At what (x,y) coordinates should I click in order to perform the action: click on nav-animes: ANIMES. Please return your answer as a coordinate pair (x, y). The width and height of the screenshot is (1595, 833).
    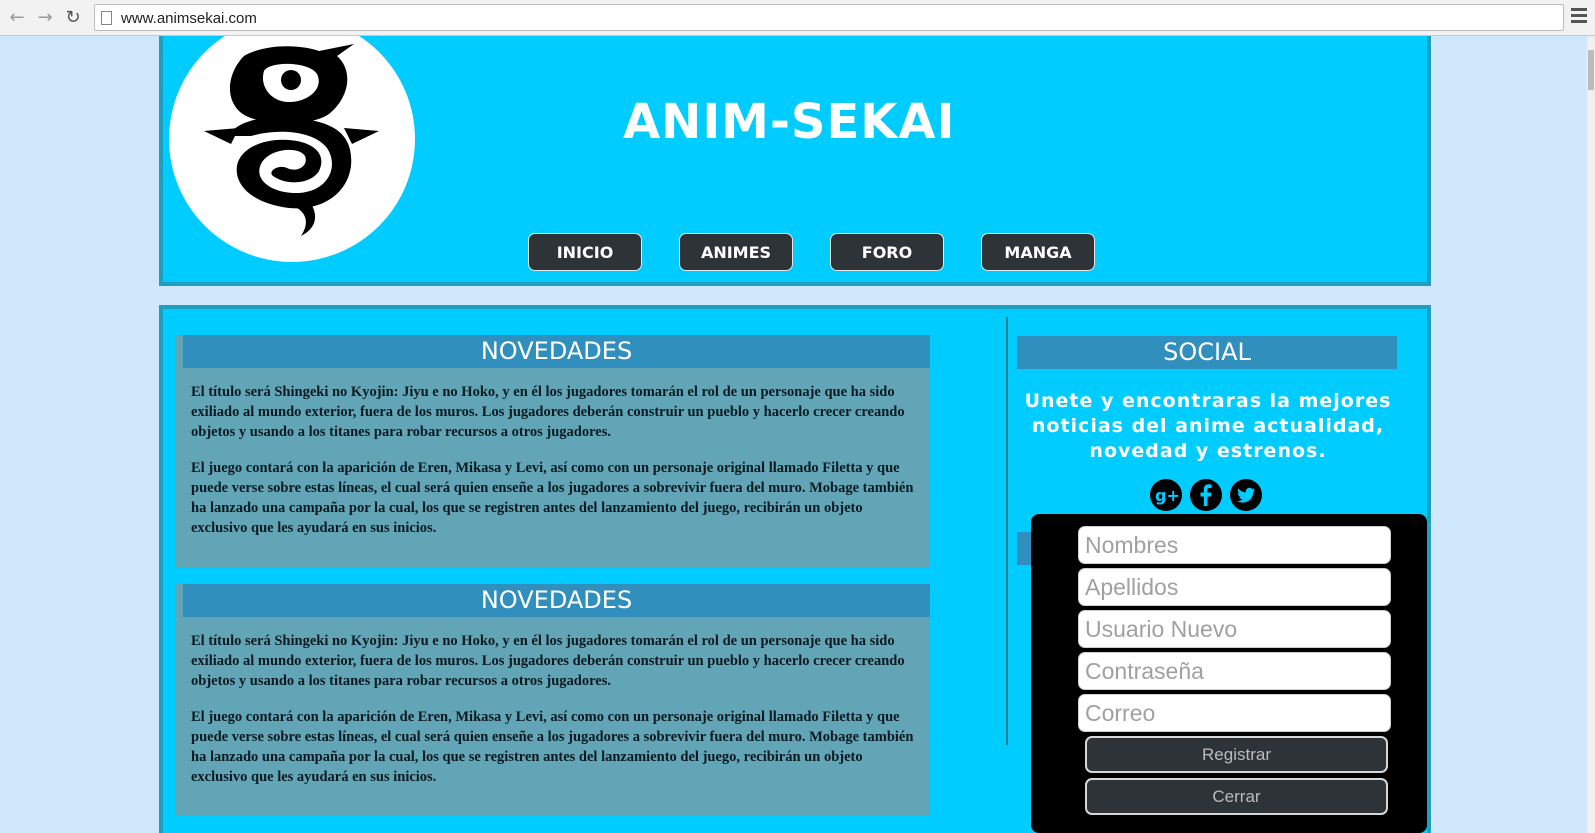
    Looking at the image, I should click on (736, 252).